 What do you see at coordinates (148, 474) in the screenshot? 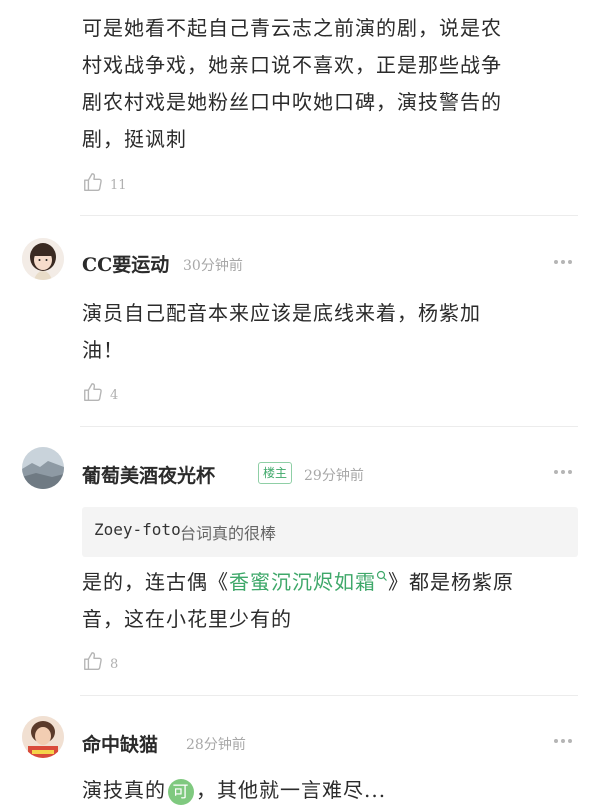
I see `username: 葡萄美酒夜光杯` at bounding box center [148, 474].